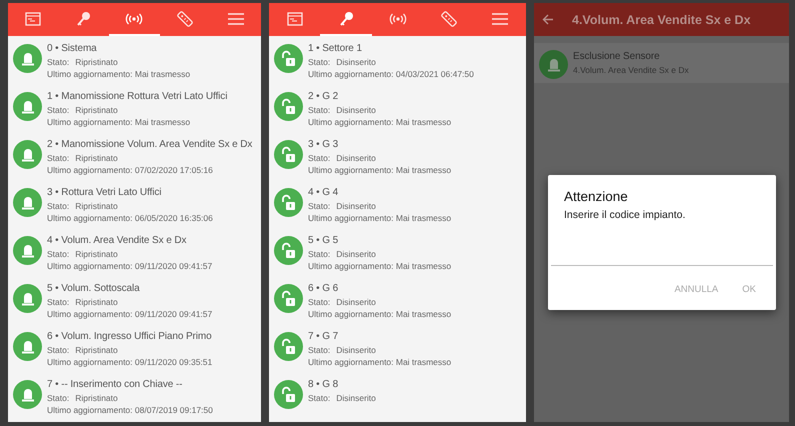 This screenshot has height=426, width=795. I want to click on item-title: 4 • G 4, so click(380, 193).